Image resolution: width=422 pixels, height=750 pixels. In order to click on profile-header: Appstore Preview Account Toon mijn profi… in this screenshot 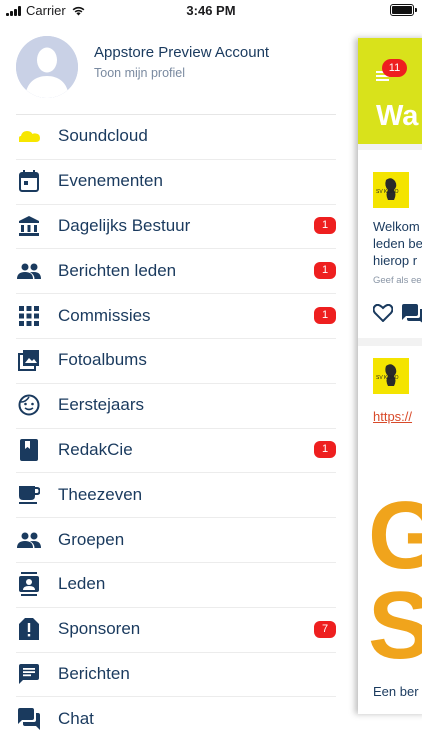, I will do `click(181, 75)`.